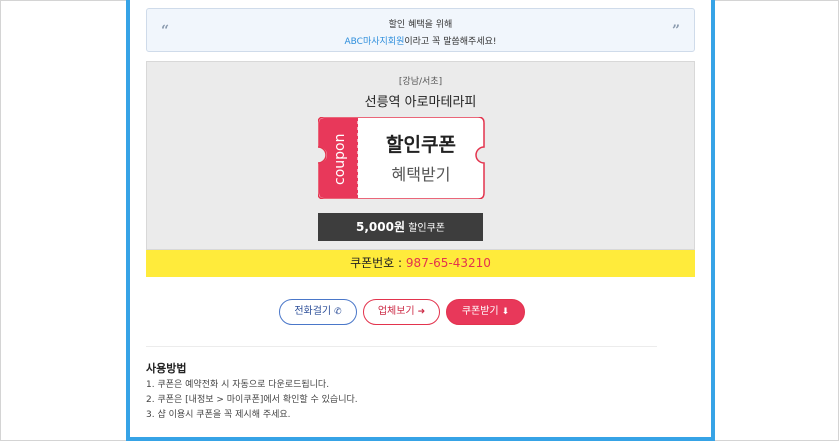 The width and height of the screenshot is (839, 441). What do you see at coordinates (396, 311) in the screenshot?
I see `view-shop-button-label: 업체보기` at bounding box center [396, 311].